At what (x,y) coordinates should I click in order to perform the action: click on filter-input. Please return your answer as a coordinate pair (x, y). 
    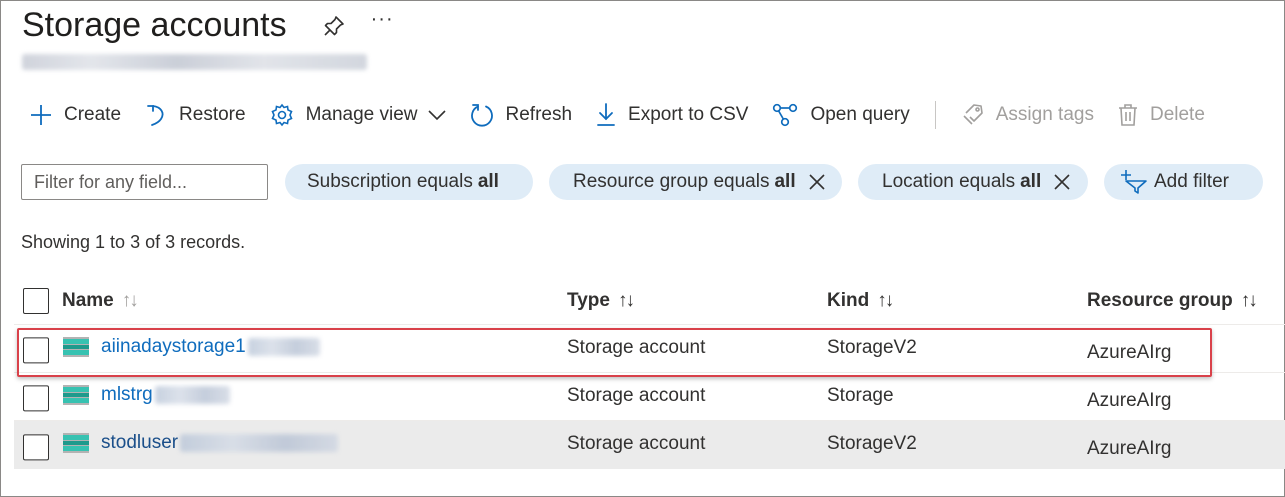
    Looking at the image, I should click on (144, 182).